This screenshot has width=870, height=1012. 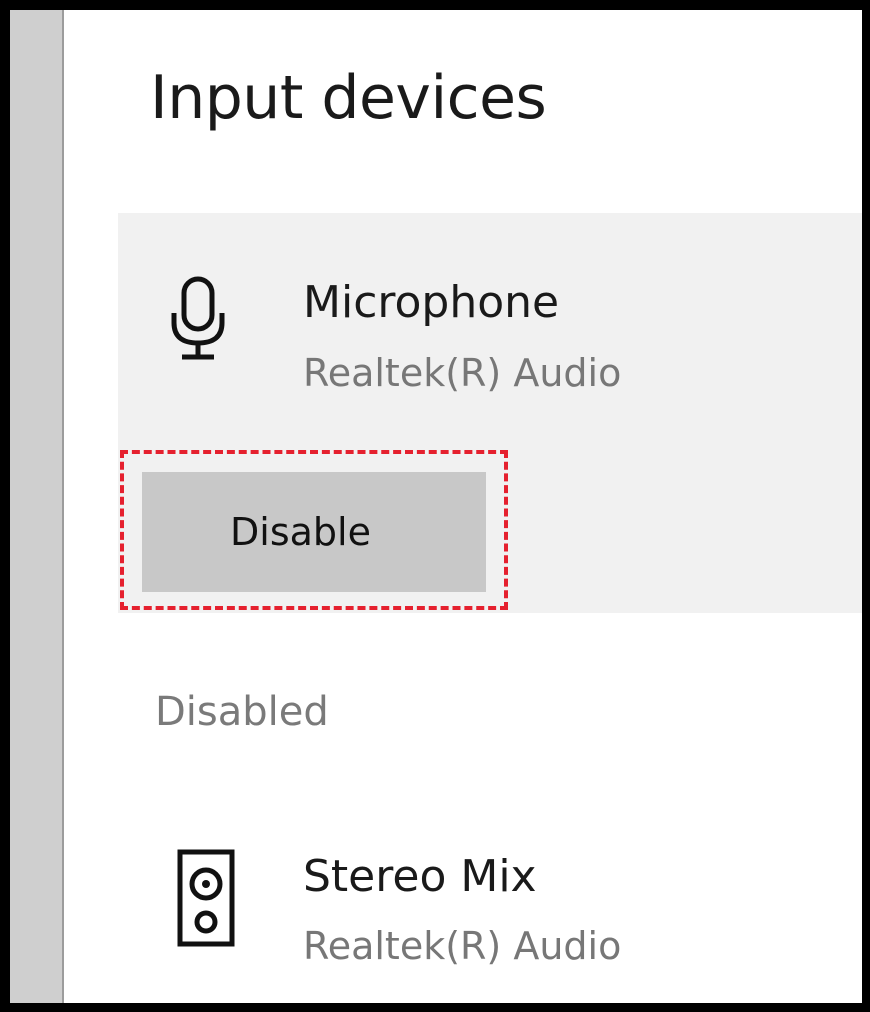 What do you see at coordinates (431, 302) in the screenshot?
I see `device-name: Microphone` at bounding box center [431, 302].